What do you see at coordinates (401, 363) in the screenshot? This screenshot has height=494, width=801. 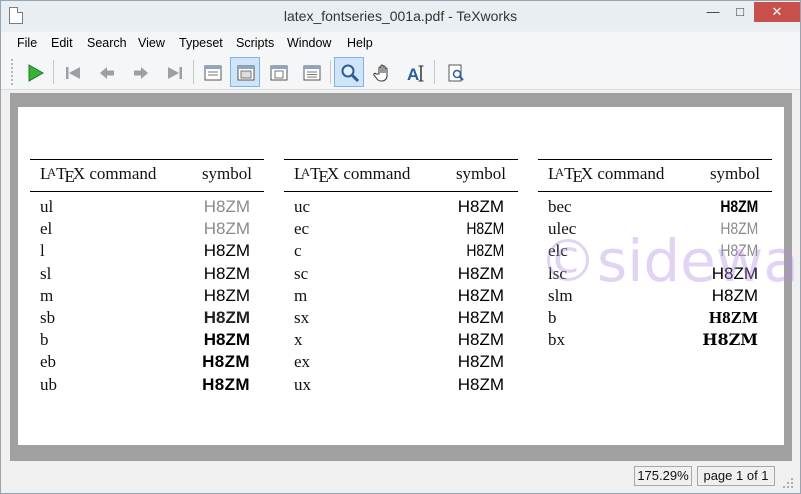 I see `table-row: ex H8ZM` at bounding box center [401, 363].